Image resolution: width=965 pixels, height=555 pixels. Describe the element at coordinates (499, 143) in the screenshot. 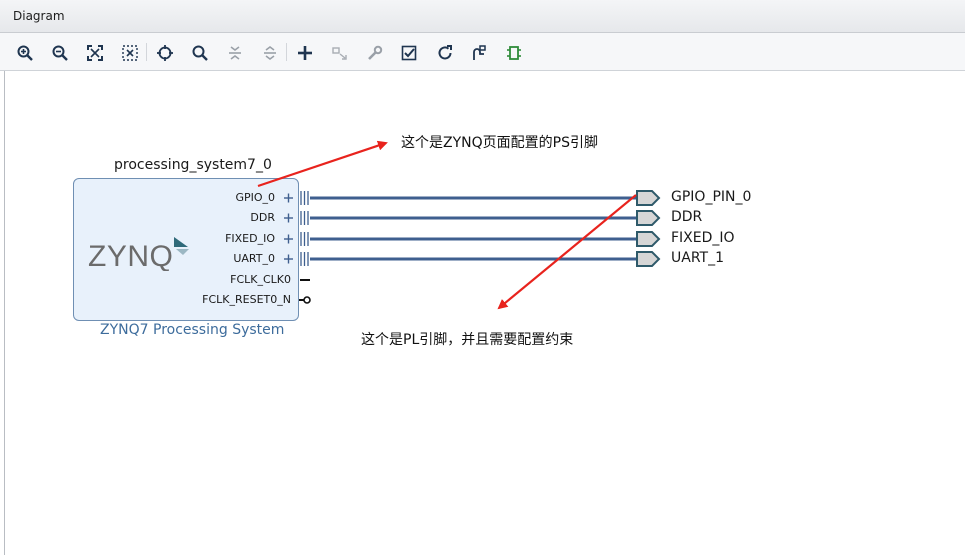

I see `ps-pin-annotation: 这个是ZYNQ页面配置的PS引脚` at that location.